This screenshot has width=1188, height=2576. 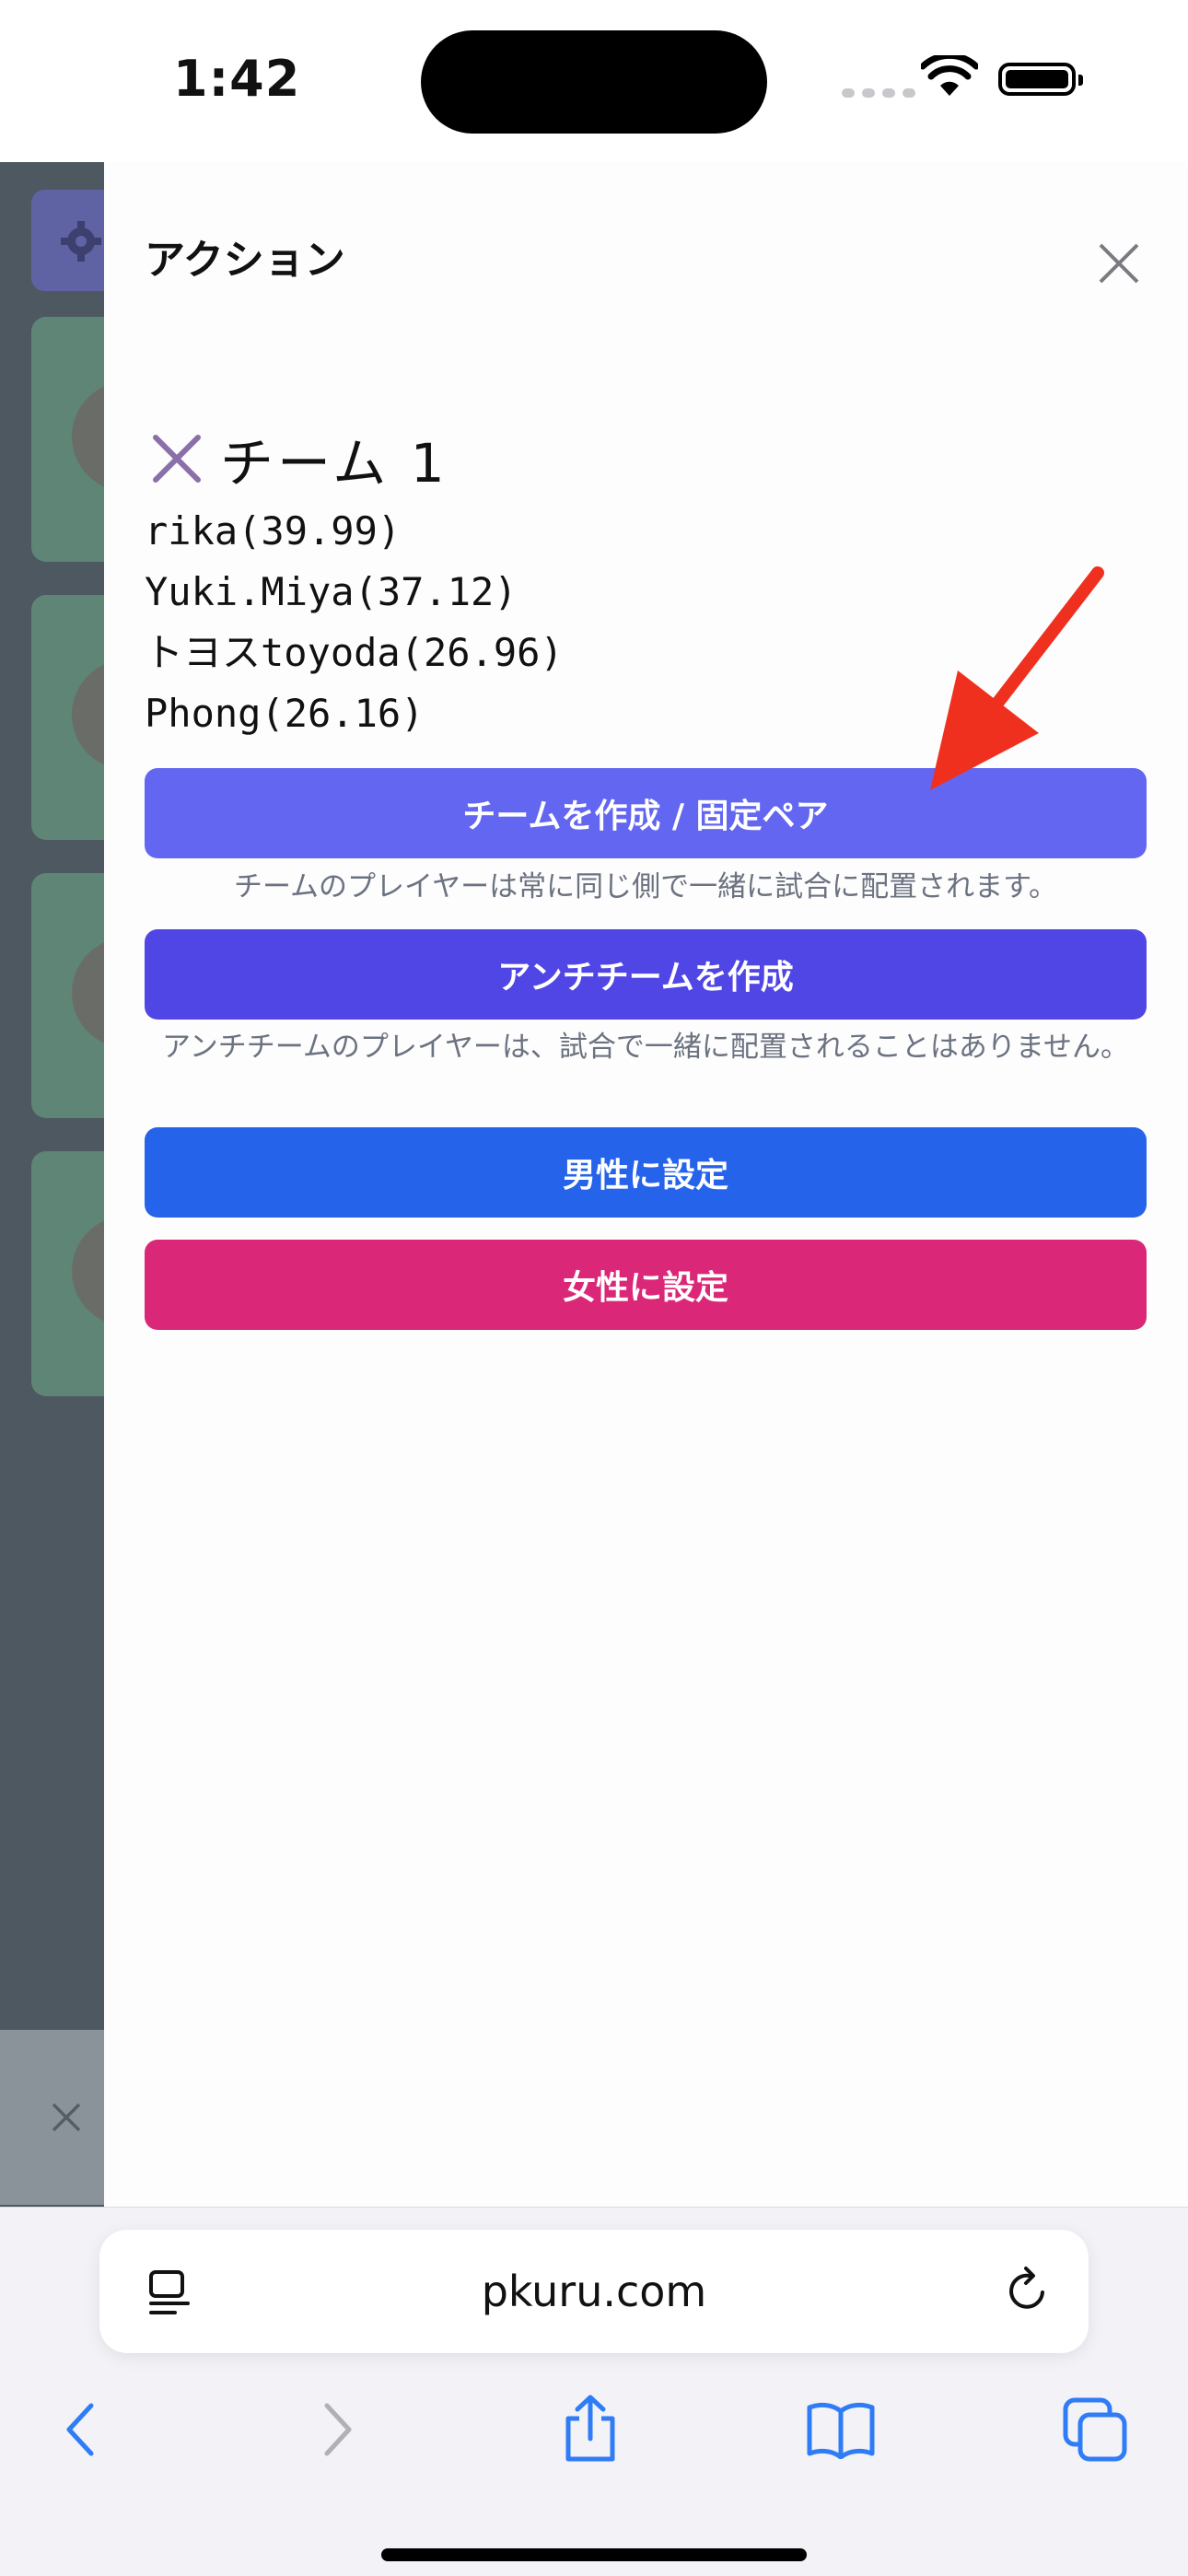 I want to click on status-bar: 1:42, so click(x=594, y=81).